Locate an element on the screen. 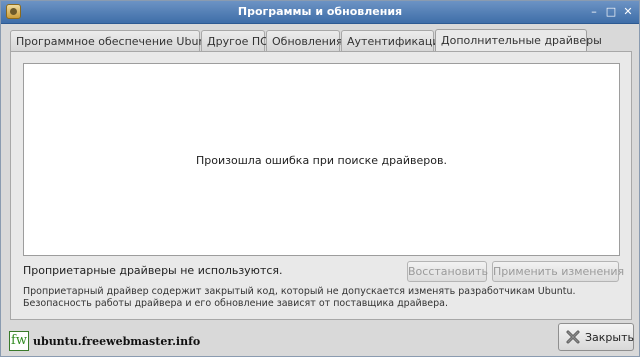 The image size is (640, 357). tab-ubuntu-software: Программное обеспечение Ubuntu is located at coordinates (113, 40).